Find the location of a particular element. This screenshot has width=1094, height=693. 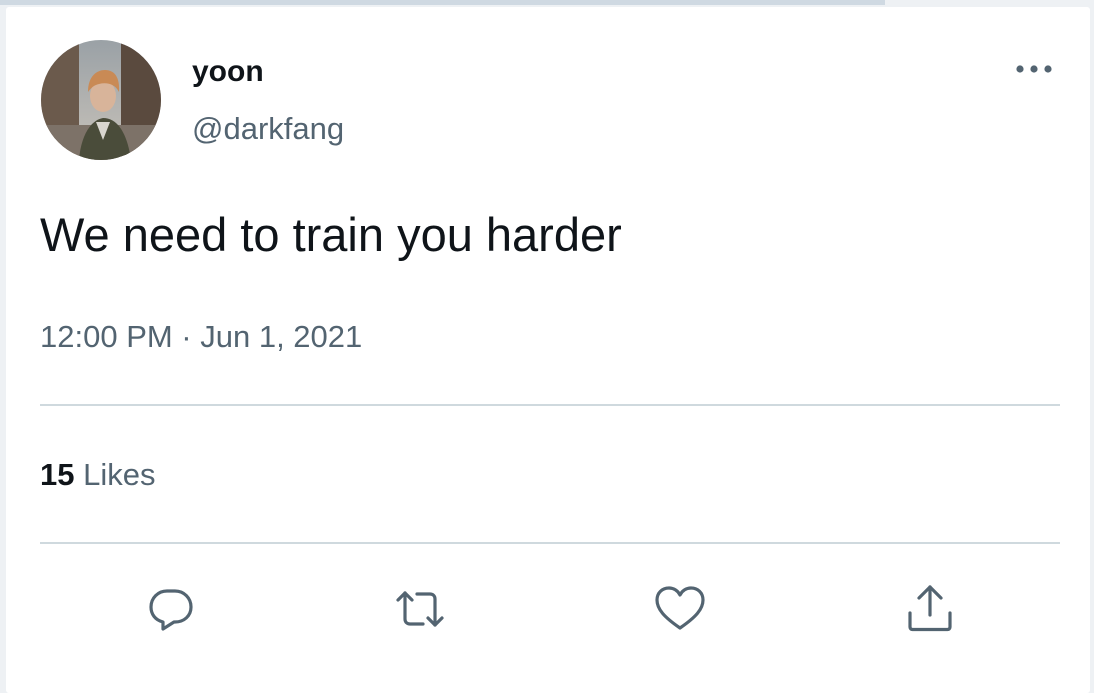

retweet-button is located at coordinates (420, 609).